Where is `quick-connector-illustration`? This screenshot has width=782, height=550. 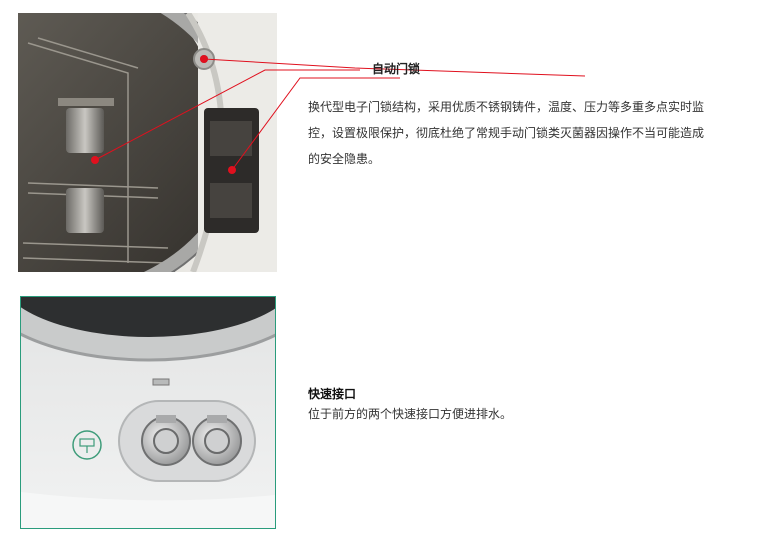
quick-connector-illustration is located at coordinates (148, 412).